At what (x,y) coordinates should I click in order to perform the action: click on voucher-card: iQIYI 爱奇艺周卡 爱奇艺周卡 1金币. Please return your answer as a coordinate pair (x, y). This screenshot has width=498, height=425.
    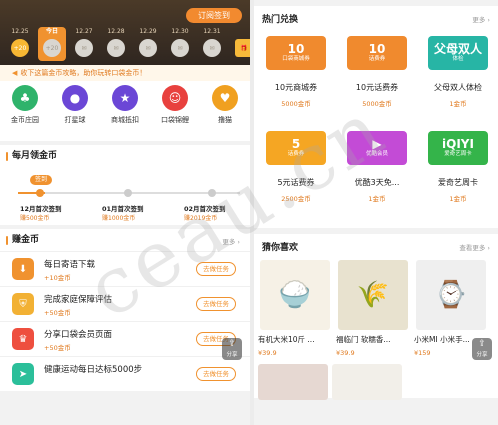
    Looking at the image, I should click on (458, 174).